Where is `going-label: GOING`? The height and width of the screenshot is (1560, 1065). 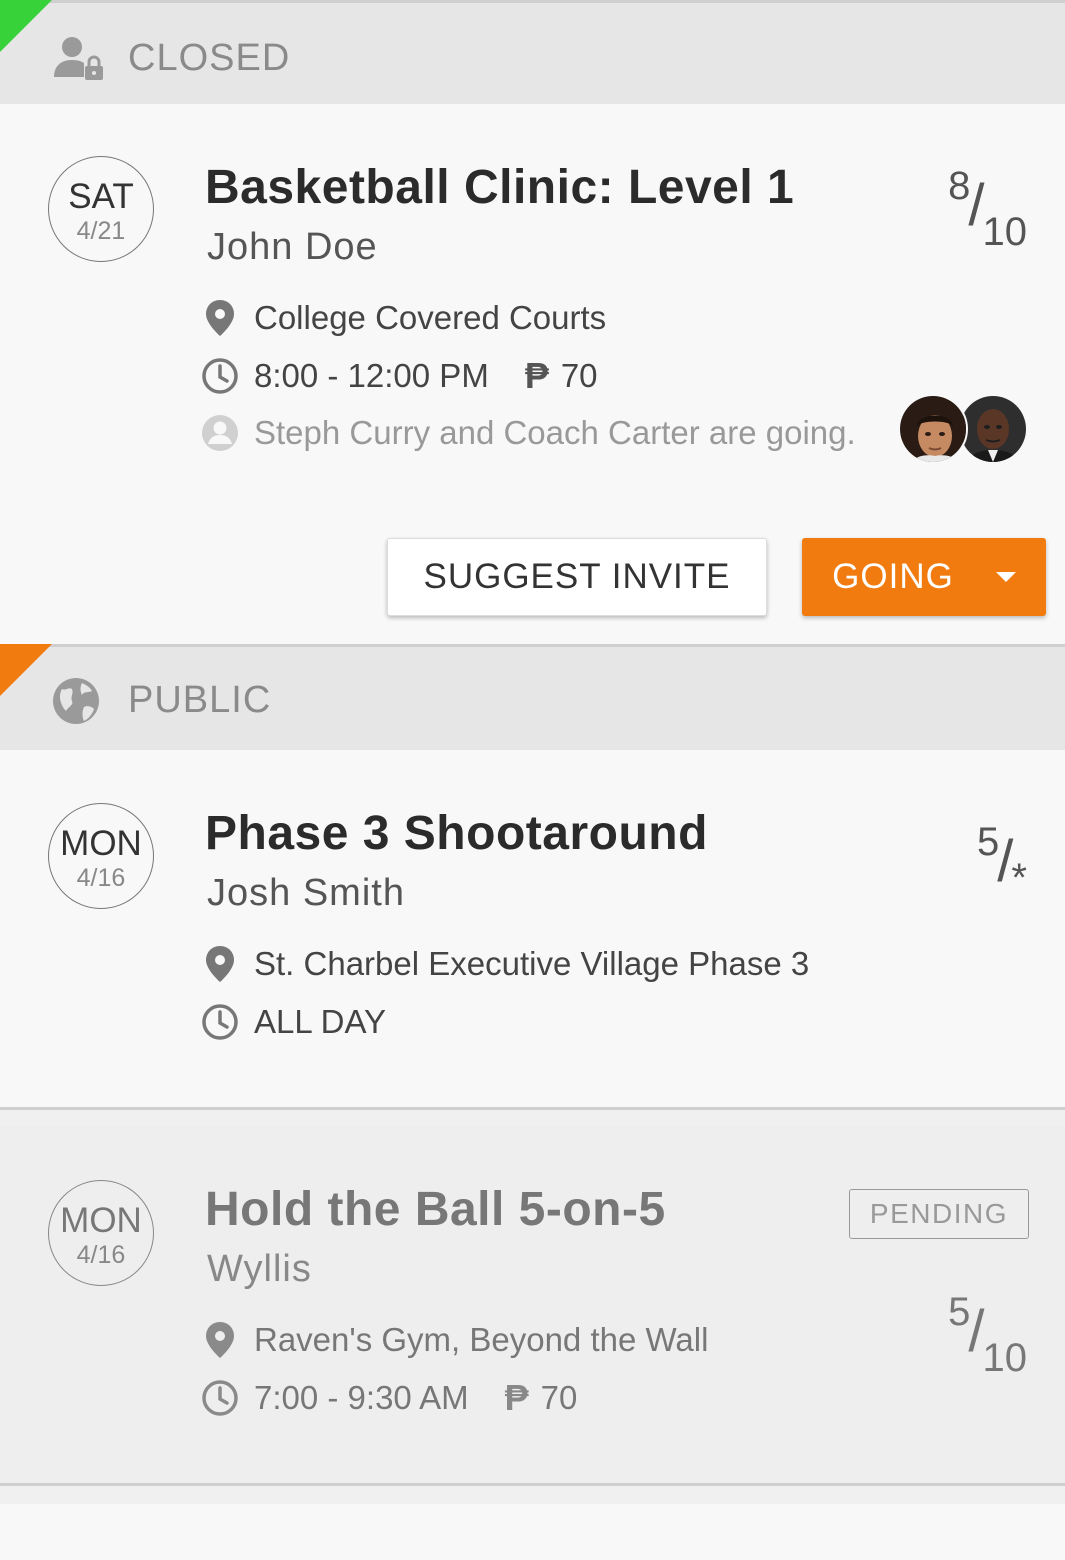 going-label: GOING is located at coordinates (893, 576).